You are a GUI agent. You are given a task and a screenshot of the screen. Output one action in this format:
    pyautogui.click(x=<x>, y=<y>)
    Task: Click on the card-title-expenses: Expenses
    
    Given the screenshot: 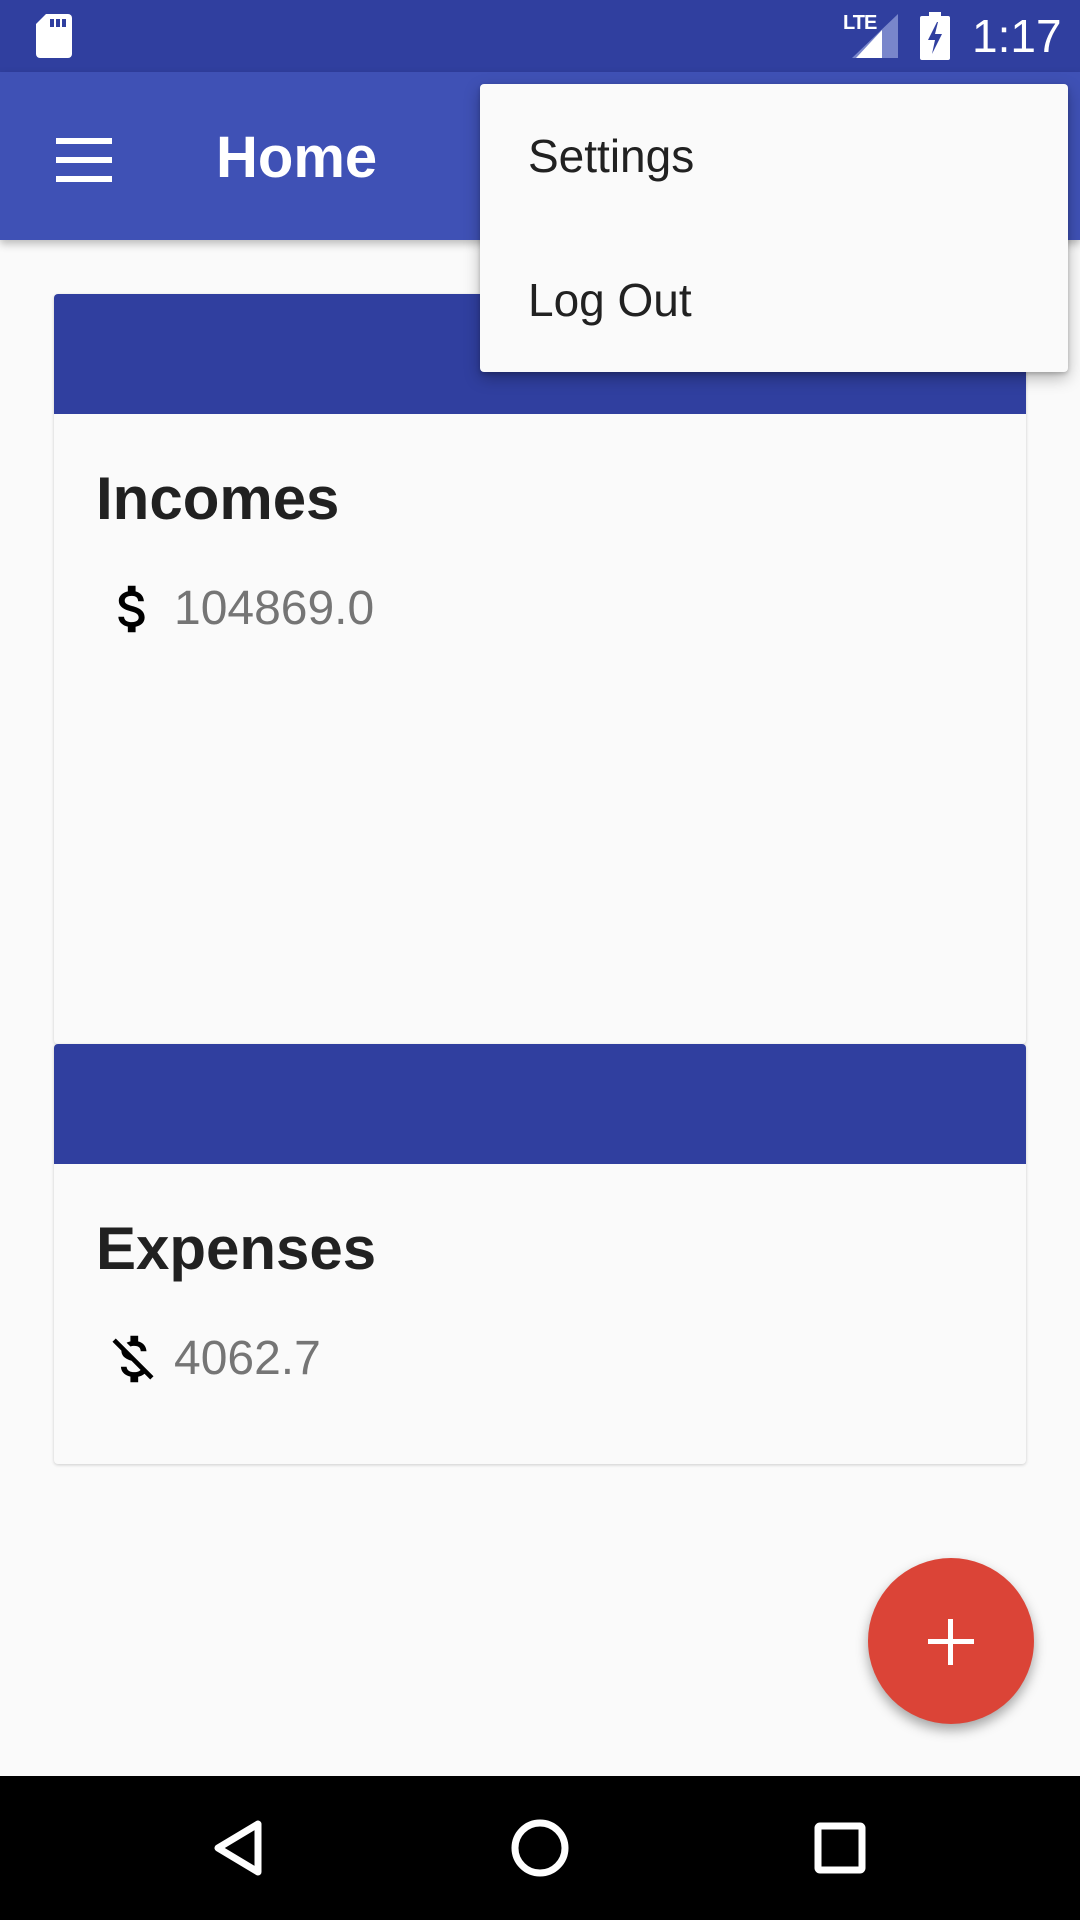 What is the action you would take?
    pyautogui.click(x=236, y=1248)
    